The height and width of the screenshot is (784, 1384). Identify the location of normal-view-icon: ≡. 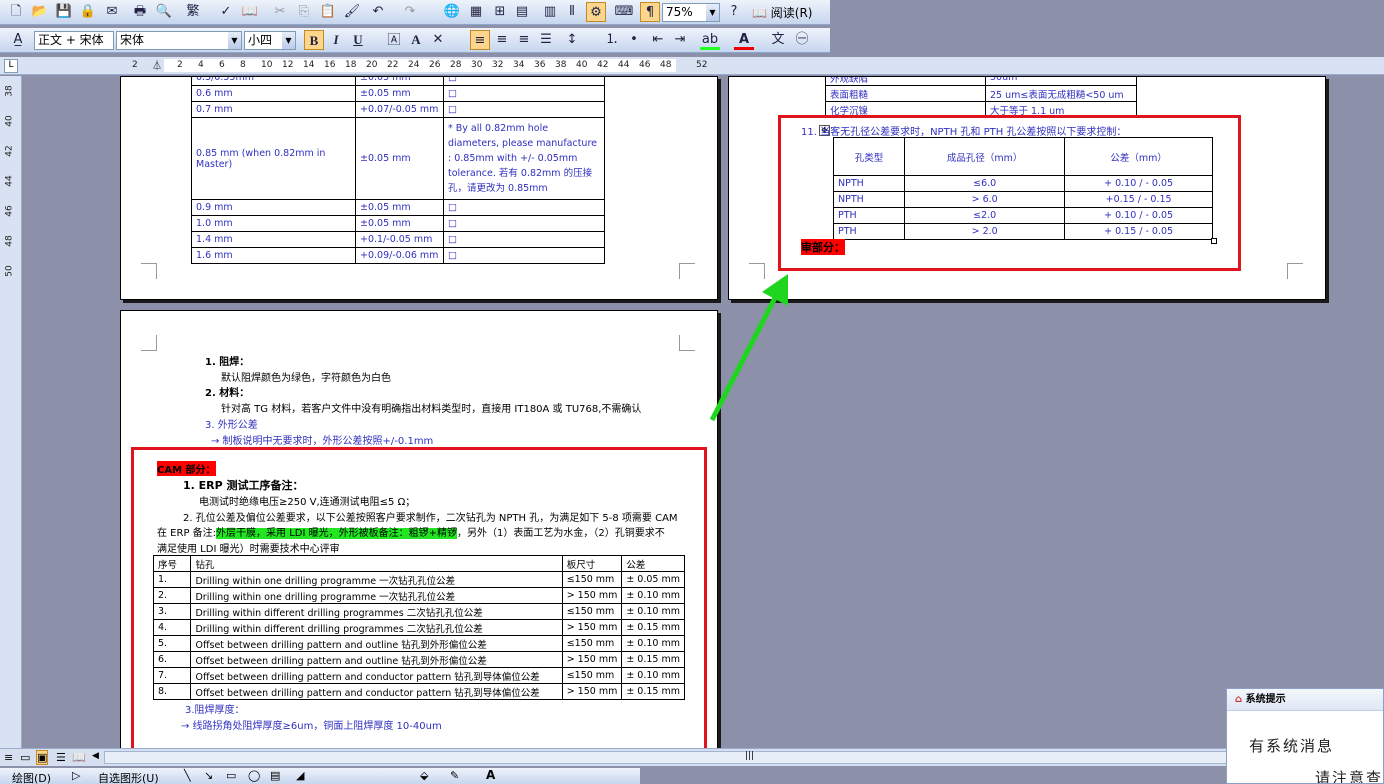
(8, 757).